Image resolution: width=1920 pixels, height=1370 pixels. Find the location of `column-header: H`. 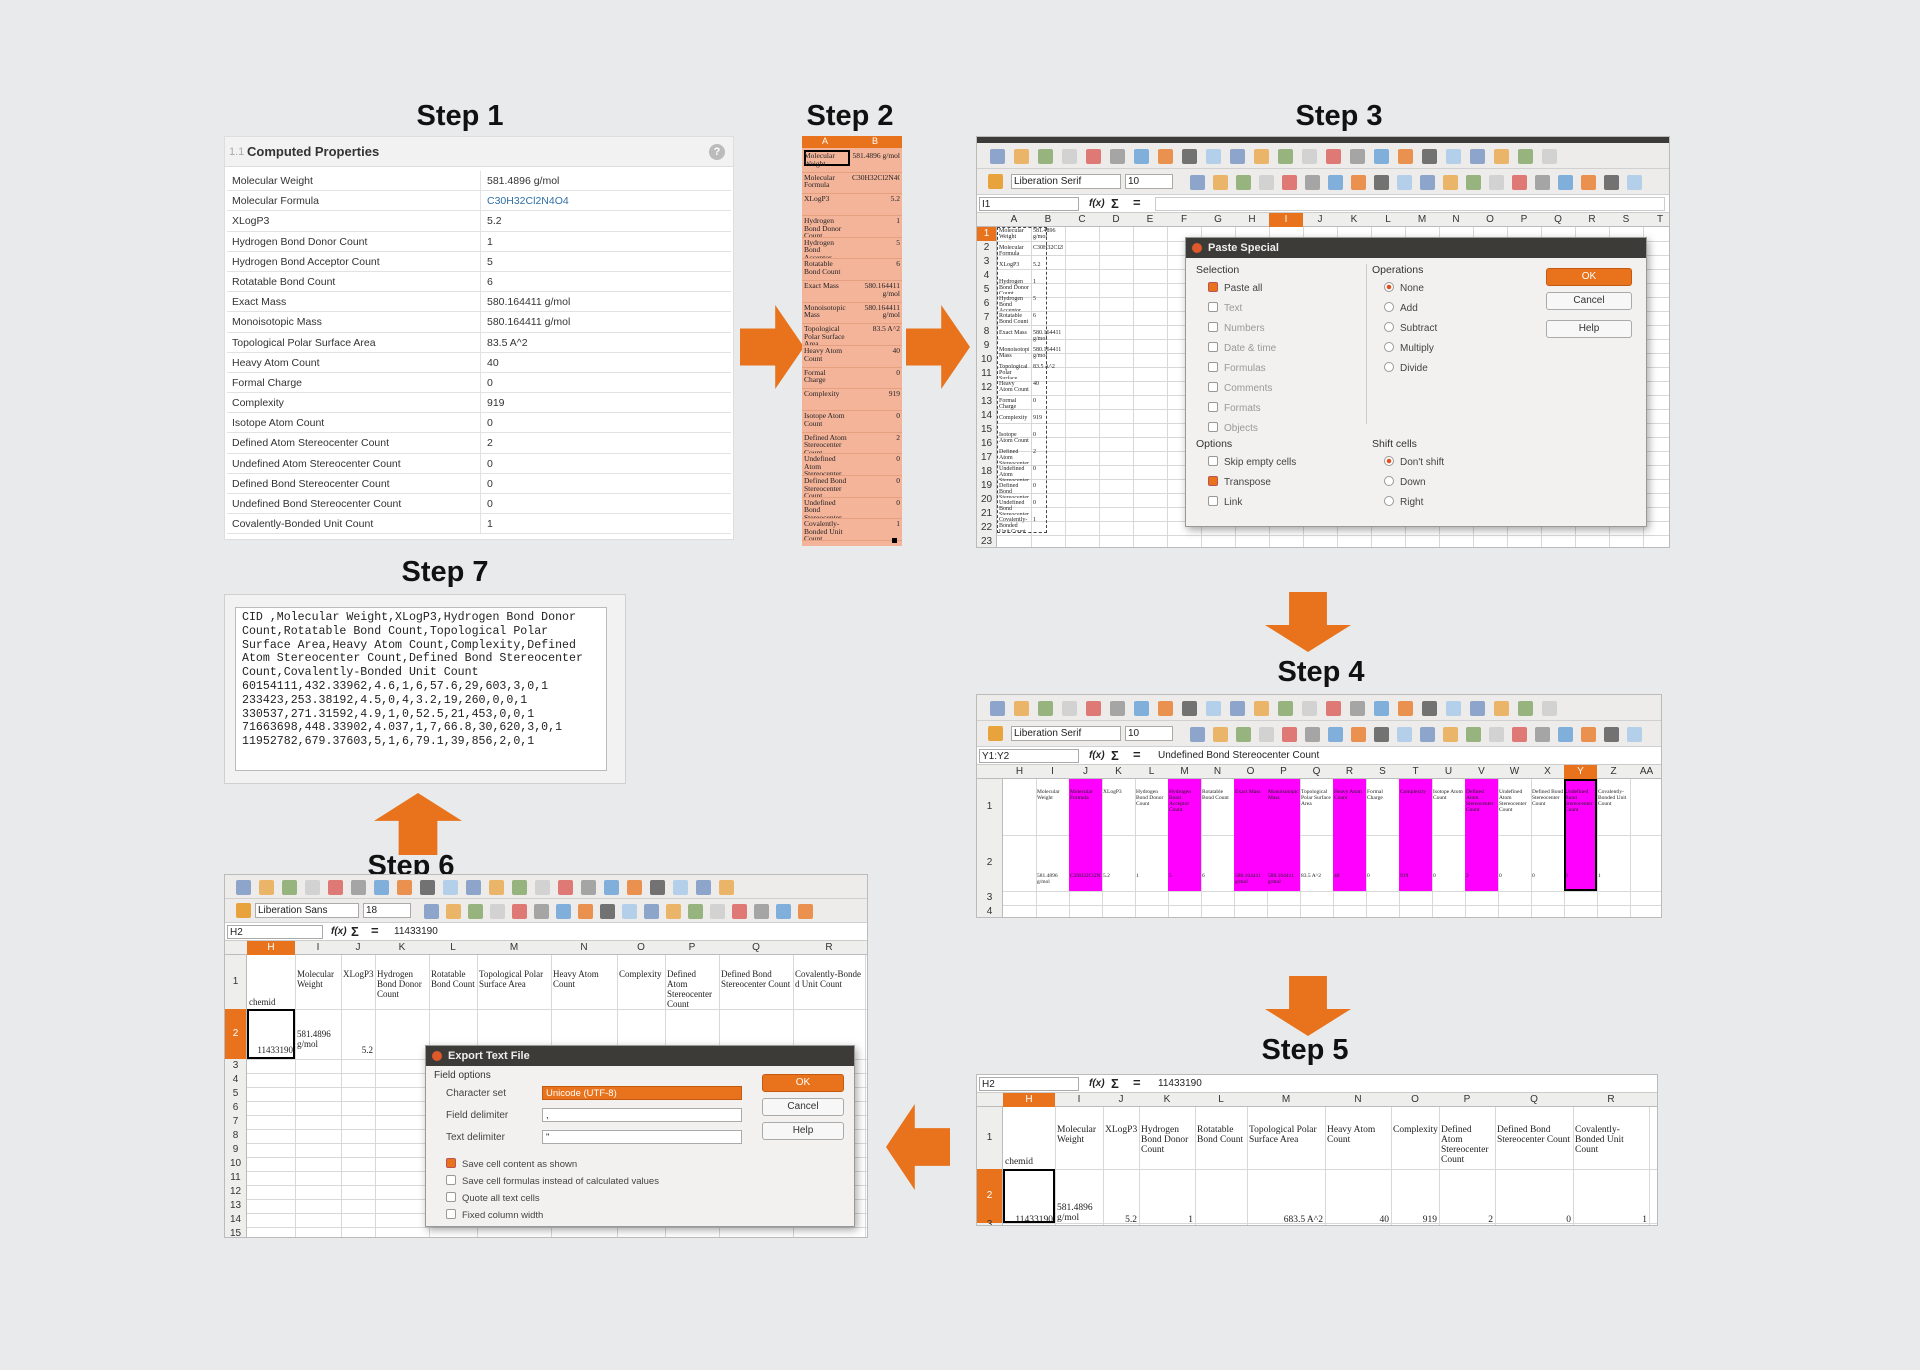

column-header: H is located at coordinates (1252, 220).